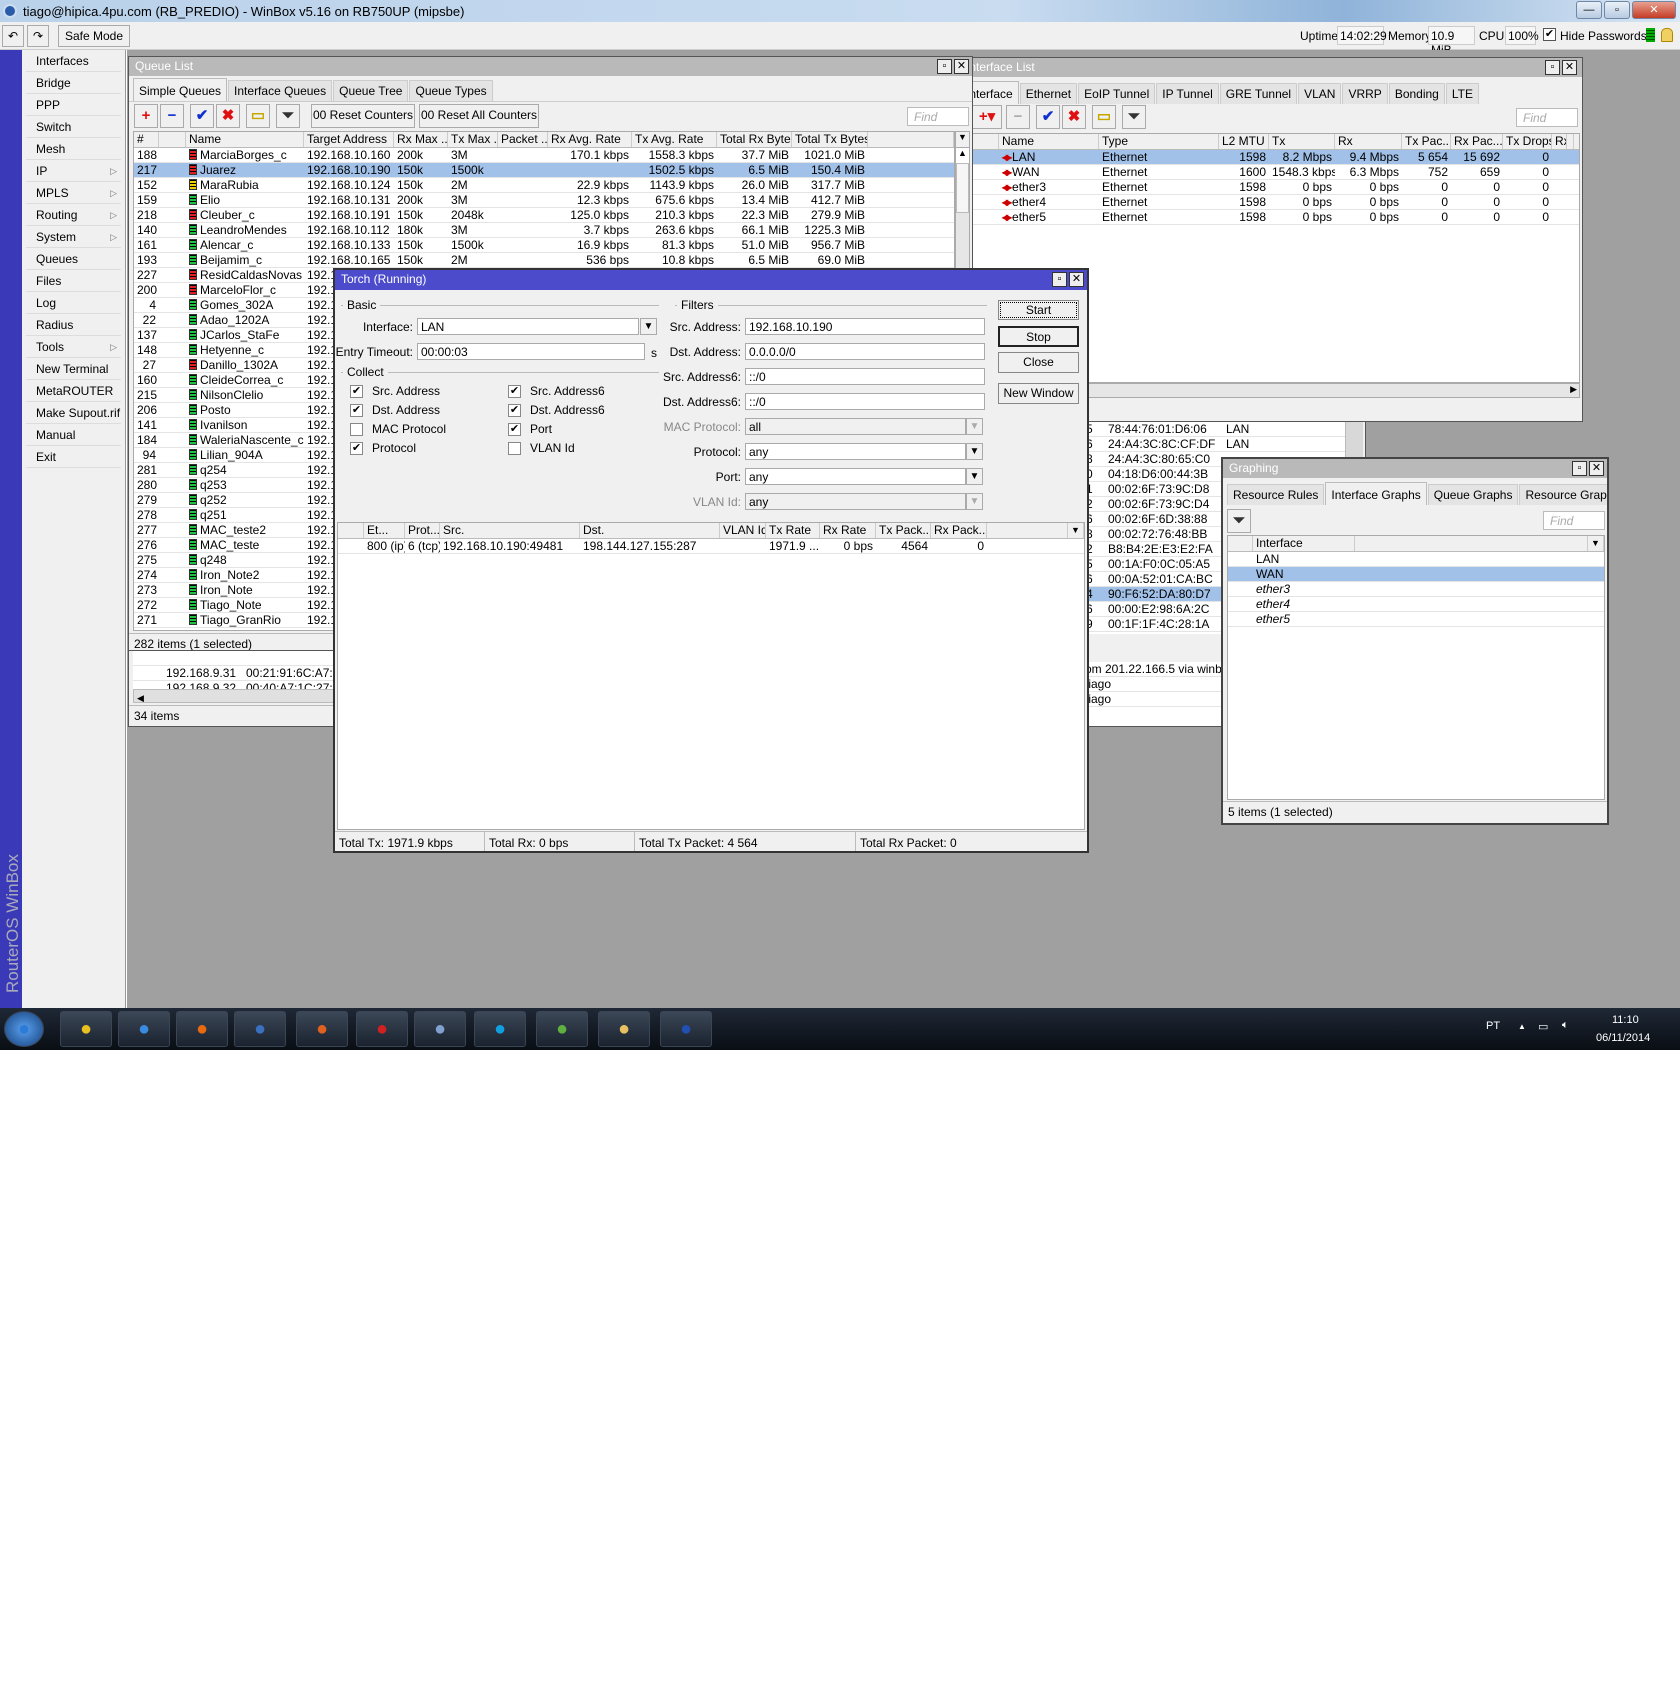 The height and width of the screenshot is (1684, 1680). Describe the element at coordinates (1617, 10) in the screenshot. I see `maximize-button: ▫` at that location.